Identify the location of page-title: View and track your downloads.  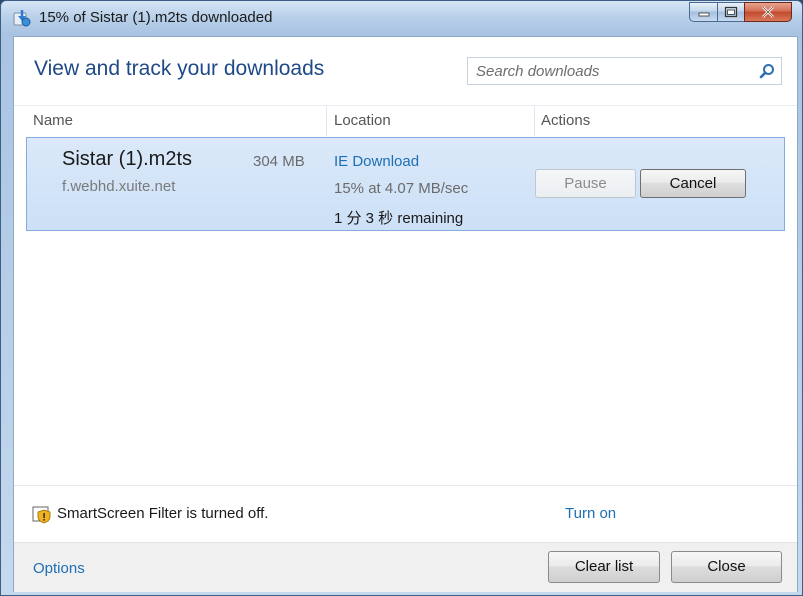
(179, 68).